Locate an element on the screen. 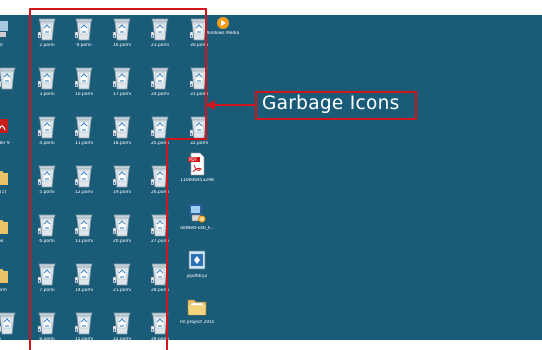  icon-label: 24.pomi is located at coordinates (160, 94).